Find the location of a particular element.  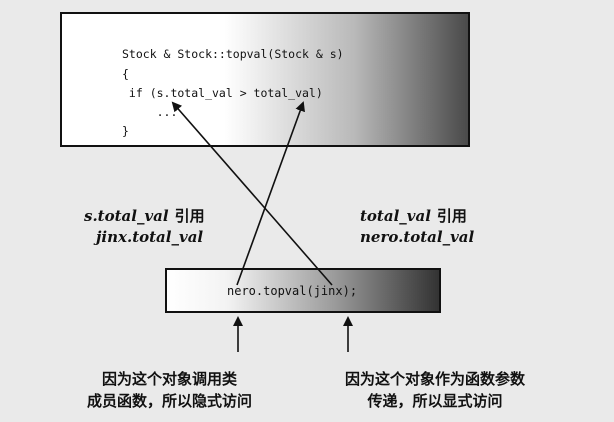

arrow-jinx-to-s-total-val is located at coordinates (252, 193).